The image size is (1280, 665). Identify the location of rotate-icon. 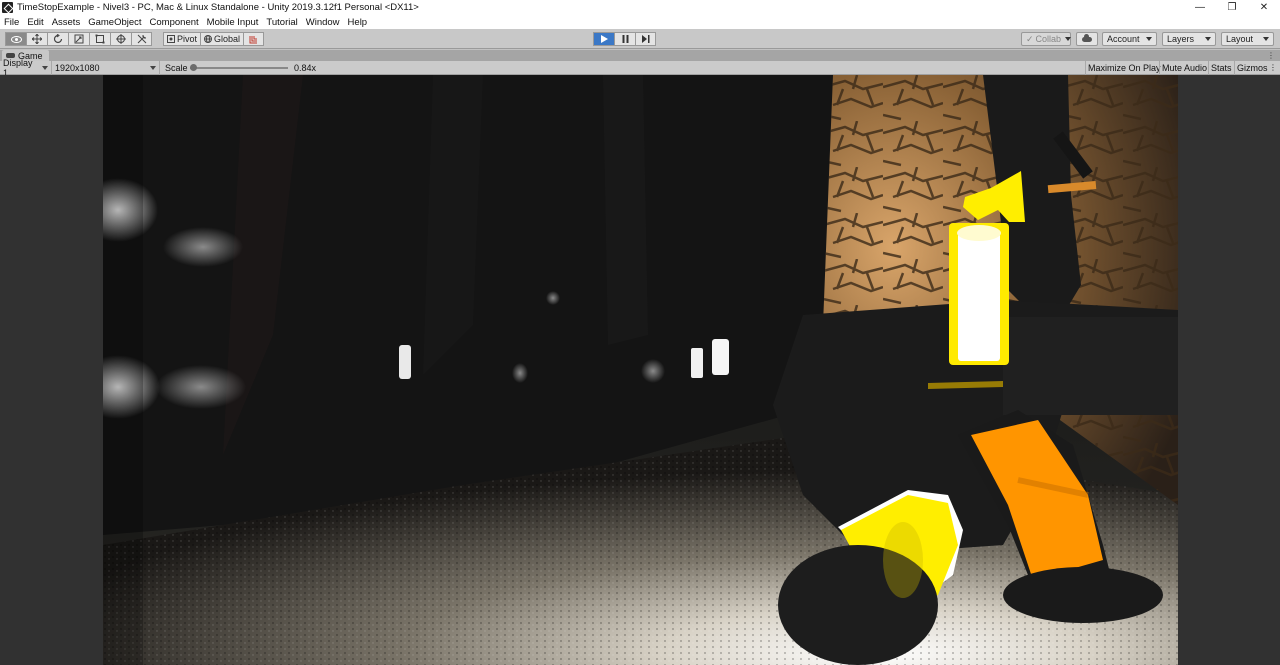
(58, 39).